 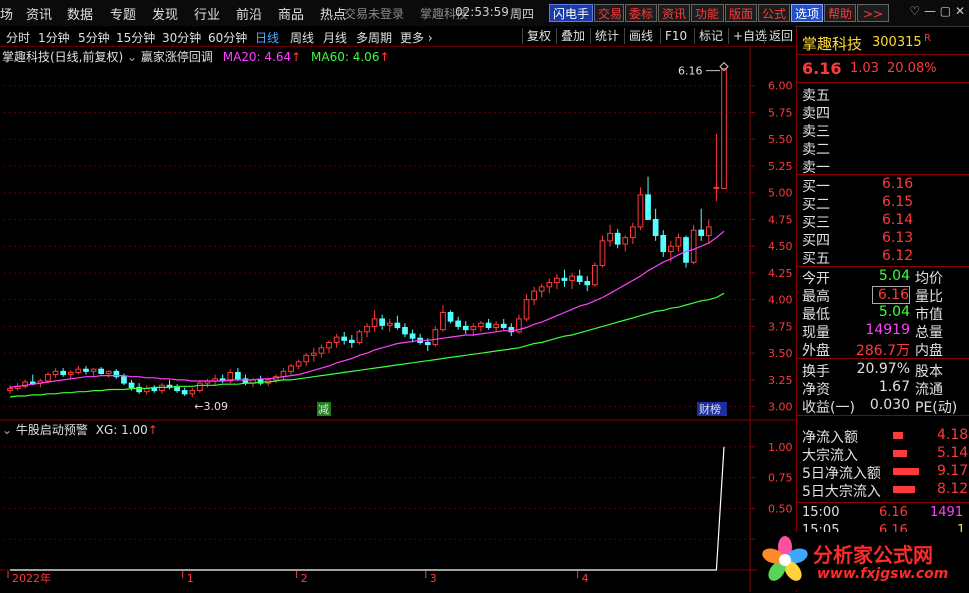 I want to click on menu-item-market: 场, so click(x=6, y=13).